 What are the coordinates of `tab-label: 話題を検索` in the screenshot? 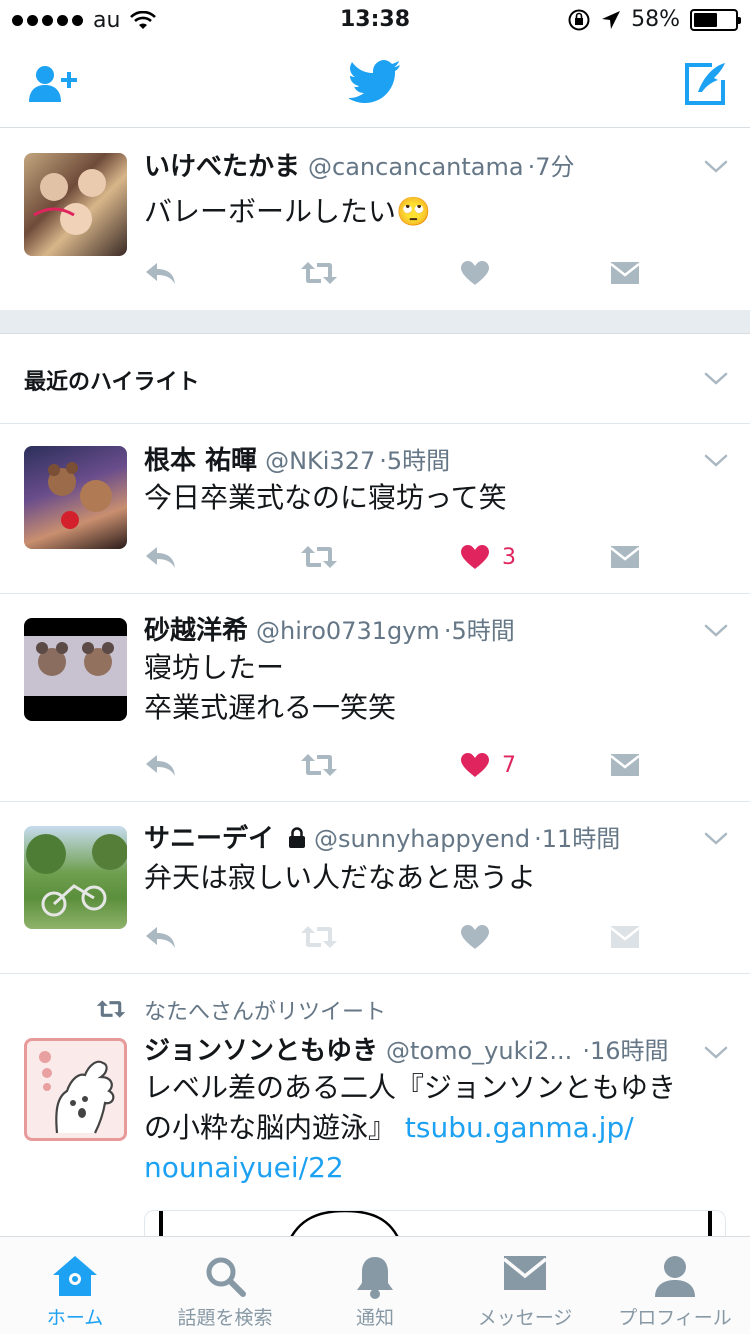 It's located at (225, 1318).